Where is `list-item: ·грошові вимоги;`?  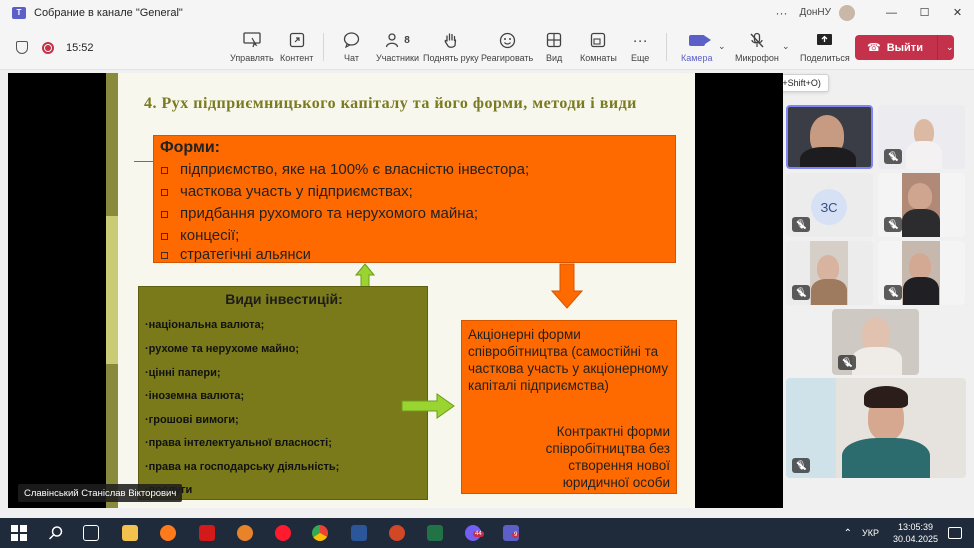 list-item: ·грошові вимоги; is located at coordinates (192, 420).